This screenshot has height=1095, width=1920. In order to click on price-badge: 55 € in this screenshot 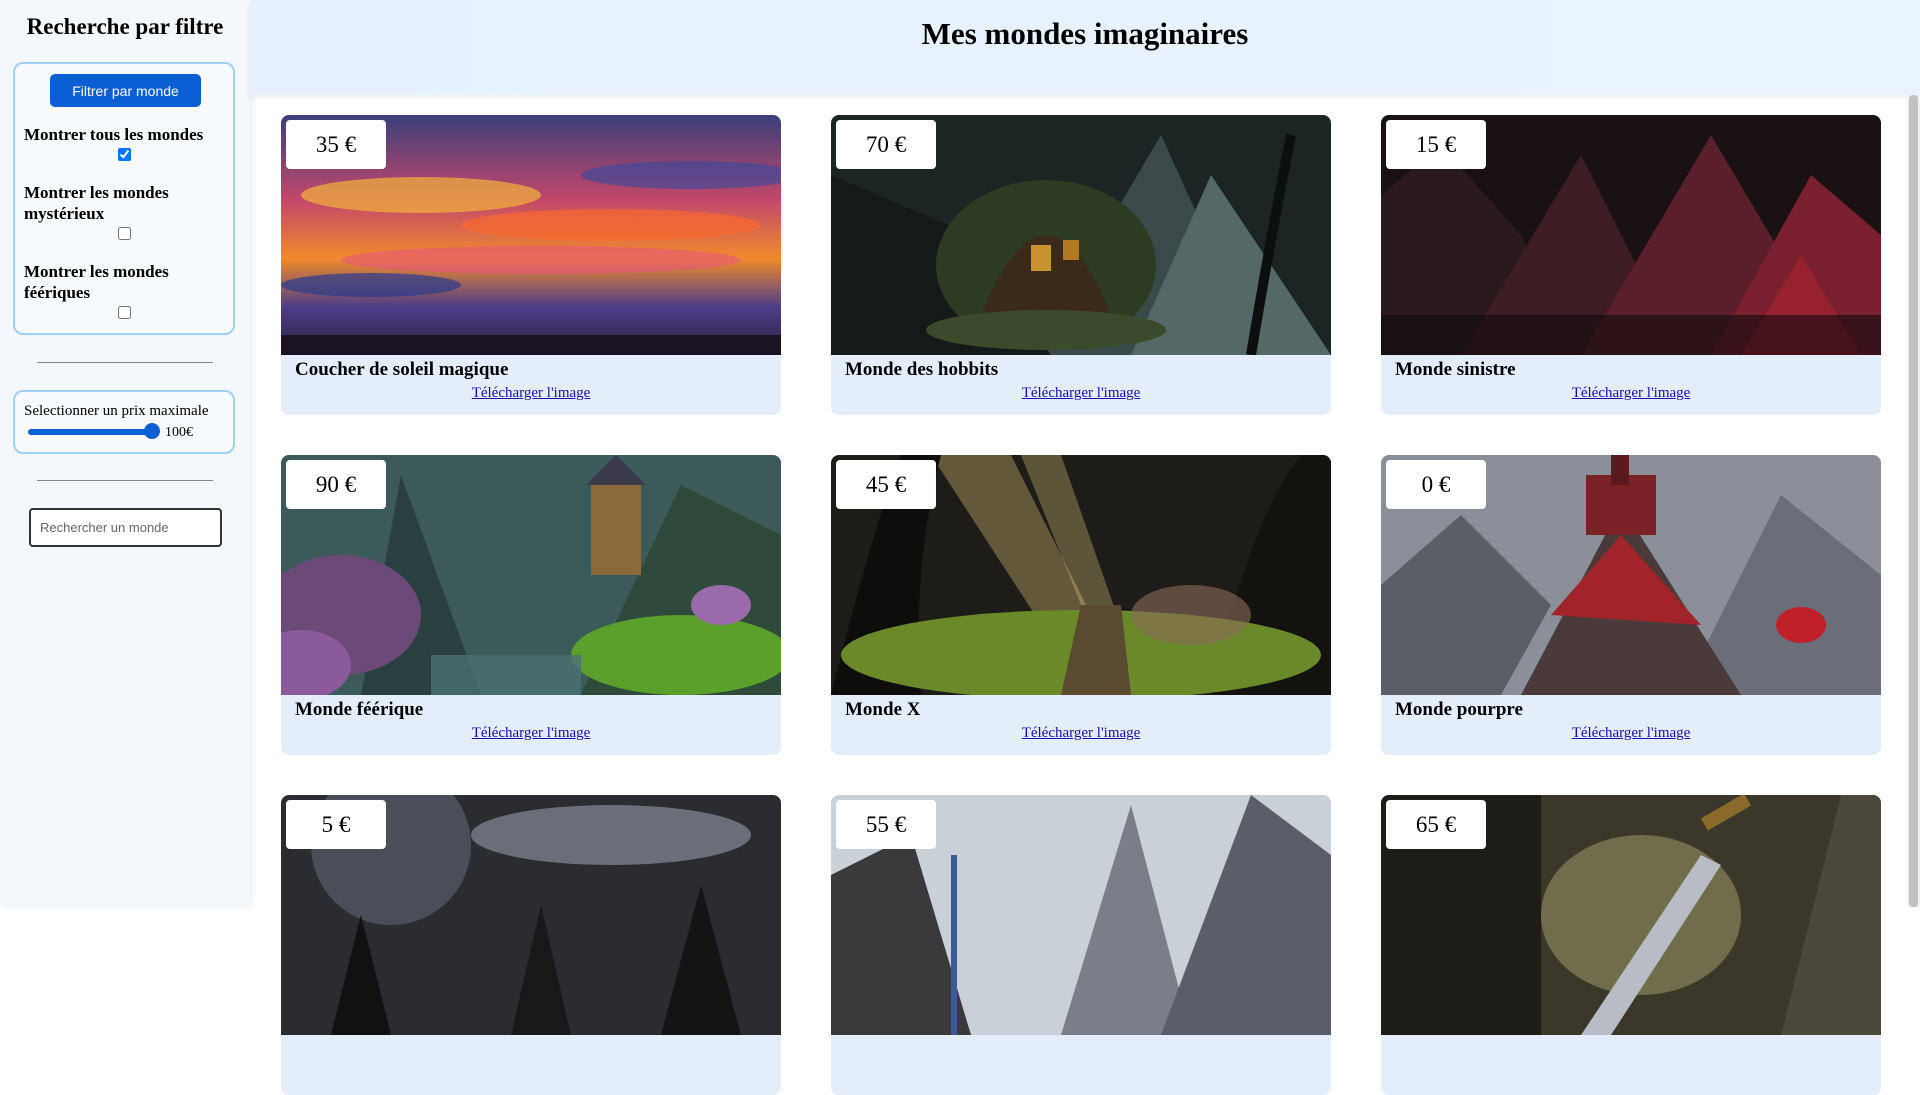, I will do `click(886, 824)`.